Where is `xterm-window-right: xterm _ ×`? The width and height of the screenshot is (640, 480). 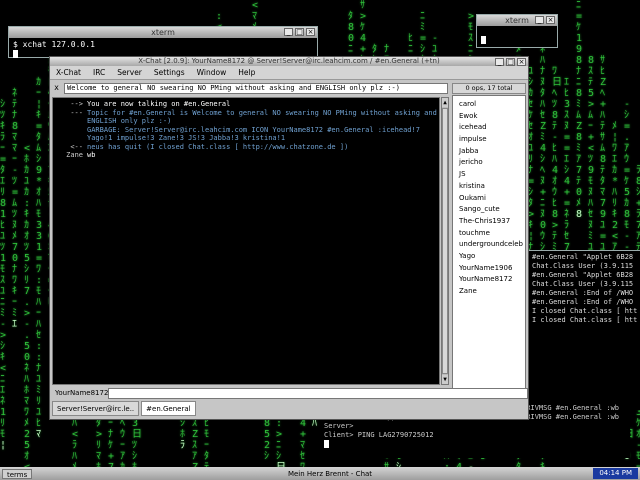 xterm-window-right: xterm _ × is located at coordinates (517, 31).